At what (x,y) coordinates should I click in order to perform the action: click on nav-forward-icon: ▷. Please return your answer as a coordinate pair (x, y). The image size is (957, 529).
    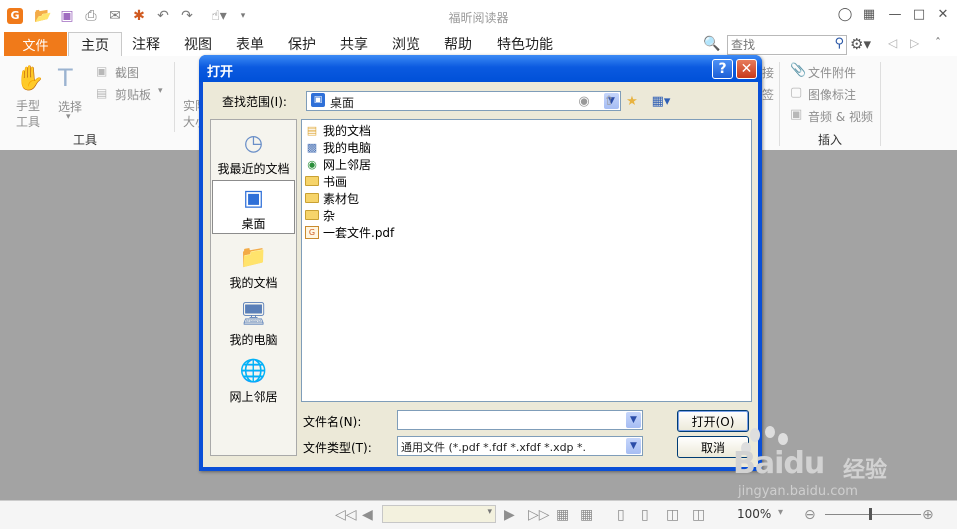
    Looking at the image, I should click on (914, 43).